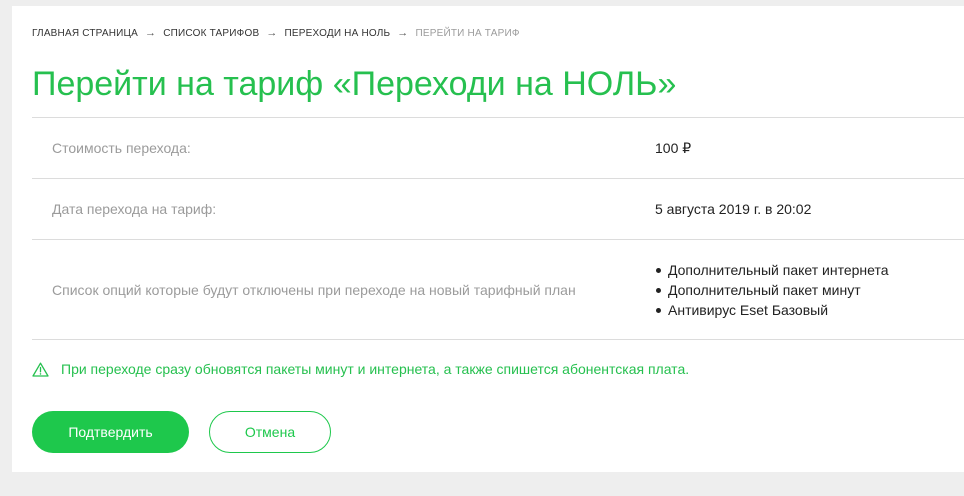 The width and height of the screenshot is (964, 496). What do you see at coordinates (121, 148) in the screenshot?
I see `cost-label: Стоимость перехода:` at bounding box center [121, 148].